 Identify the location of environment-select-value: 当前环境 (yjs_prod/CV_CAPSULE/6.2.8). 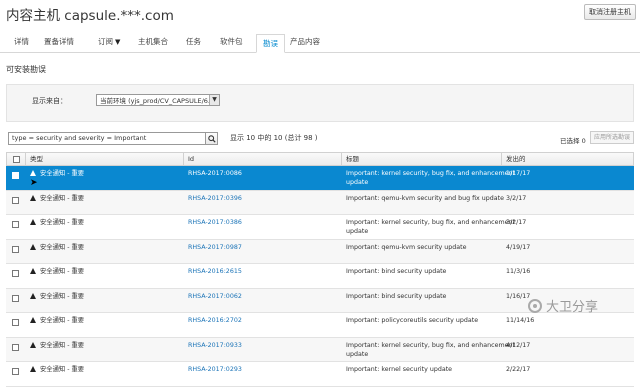
(160, 101).